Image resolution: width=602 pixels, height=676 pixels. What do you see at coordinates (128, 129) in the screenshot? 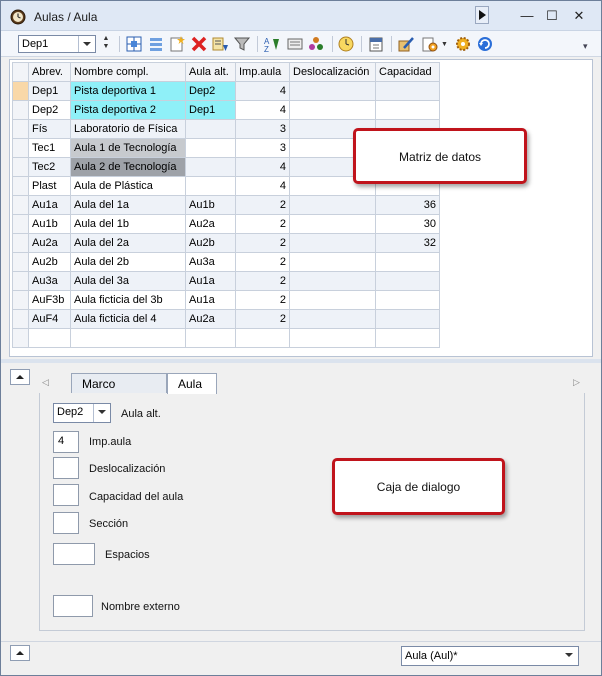
I see `table-cell-nombre: Laboratorio de Física` at bounding box center [128, 129].